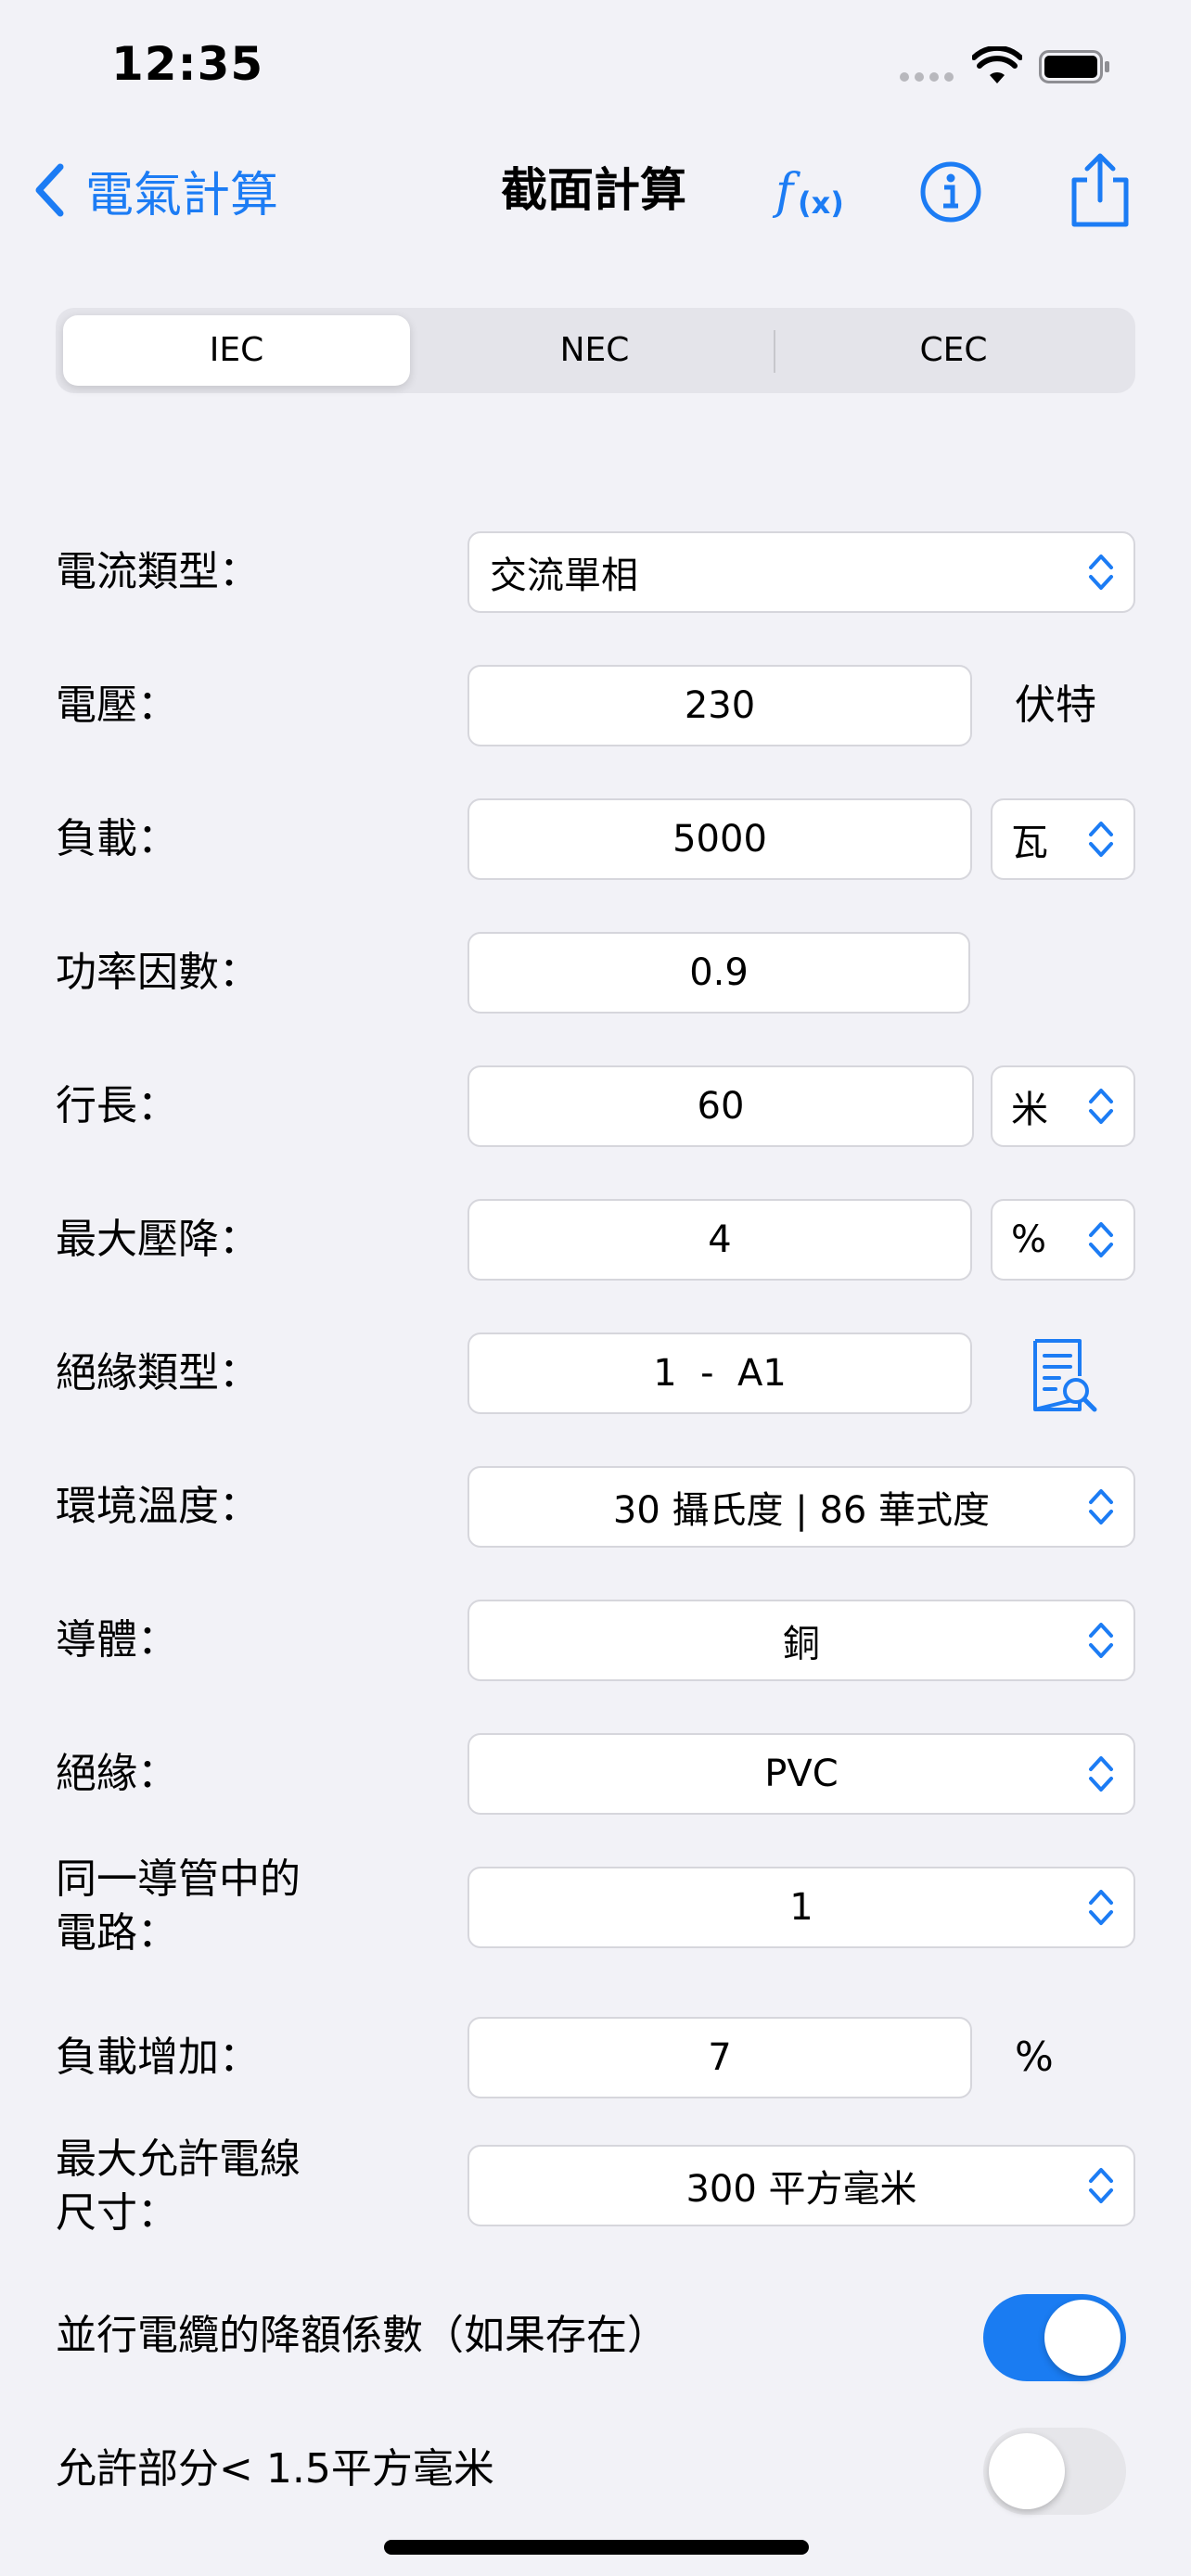 This screenshot has width=1191, height=2576. I want to click on ambient-temp-value: 30 攝氏度 | 86 華式度, so click(801, 1511).